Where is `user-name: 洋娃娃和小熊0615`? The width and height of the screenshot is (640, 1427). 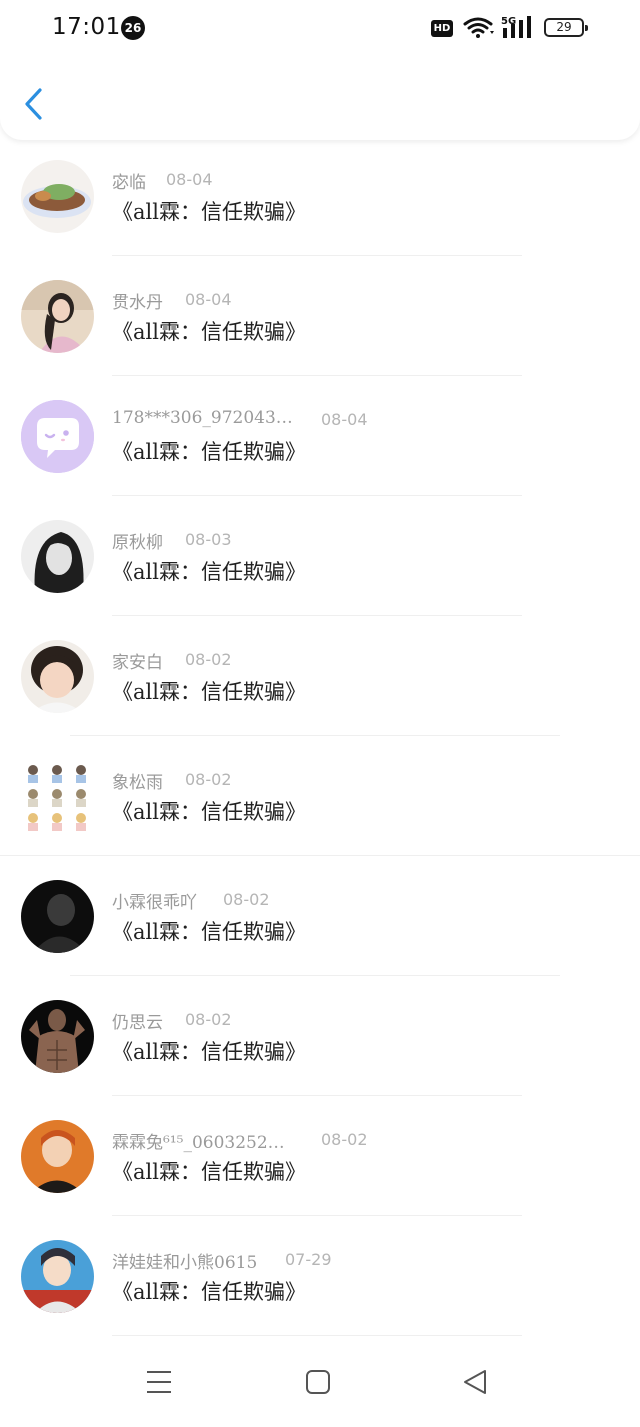
user-name: 洋娃娃和小熊0615 is located at coordinates (185, 1263).